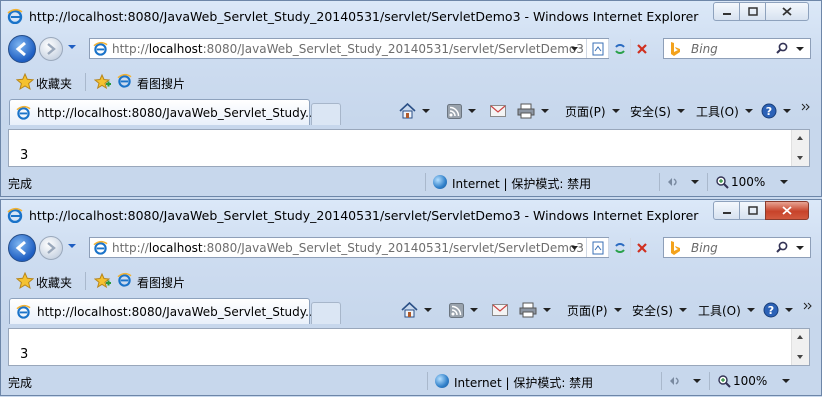 This screenshot has width=822, height=397. Describe the element at coordinates (750, 310) in the screenshot. I see `tools-menu-dropdown-icon` at that location.